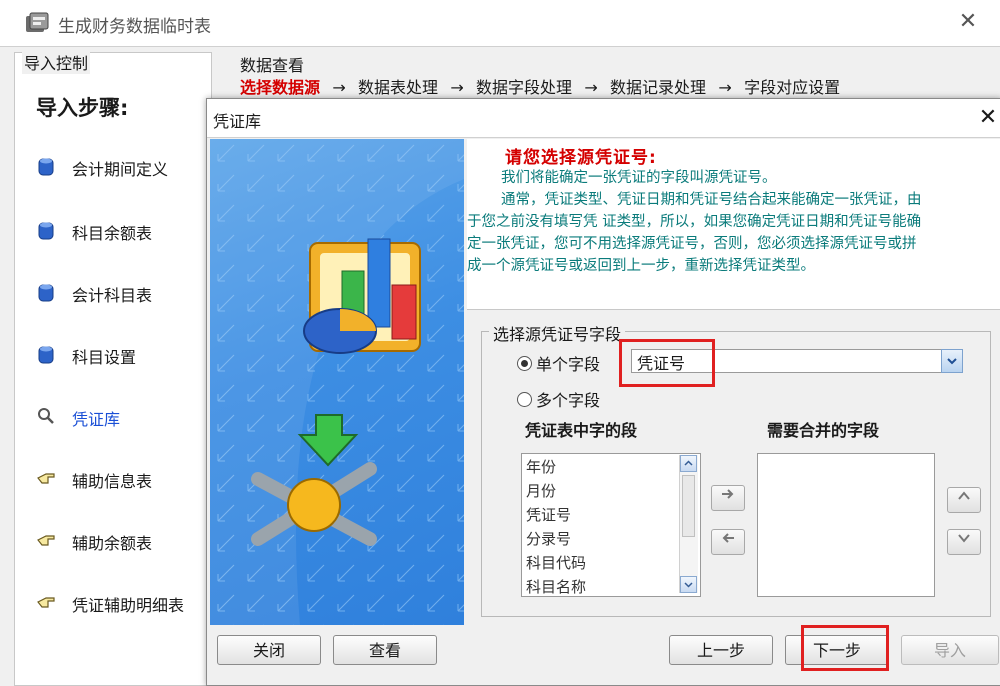  What do you see at coordinates (128, 605) in the screenshot?
I see `step-label: 凭证辅助明细表` at bounding box center [128, 605].